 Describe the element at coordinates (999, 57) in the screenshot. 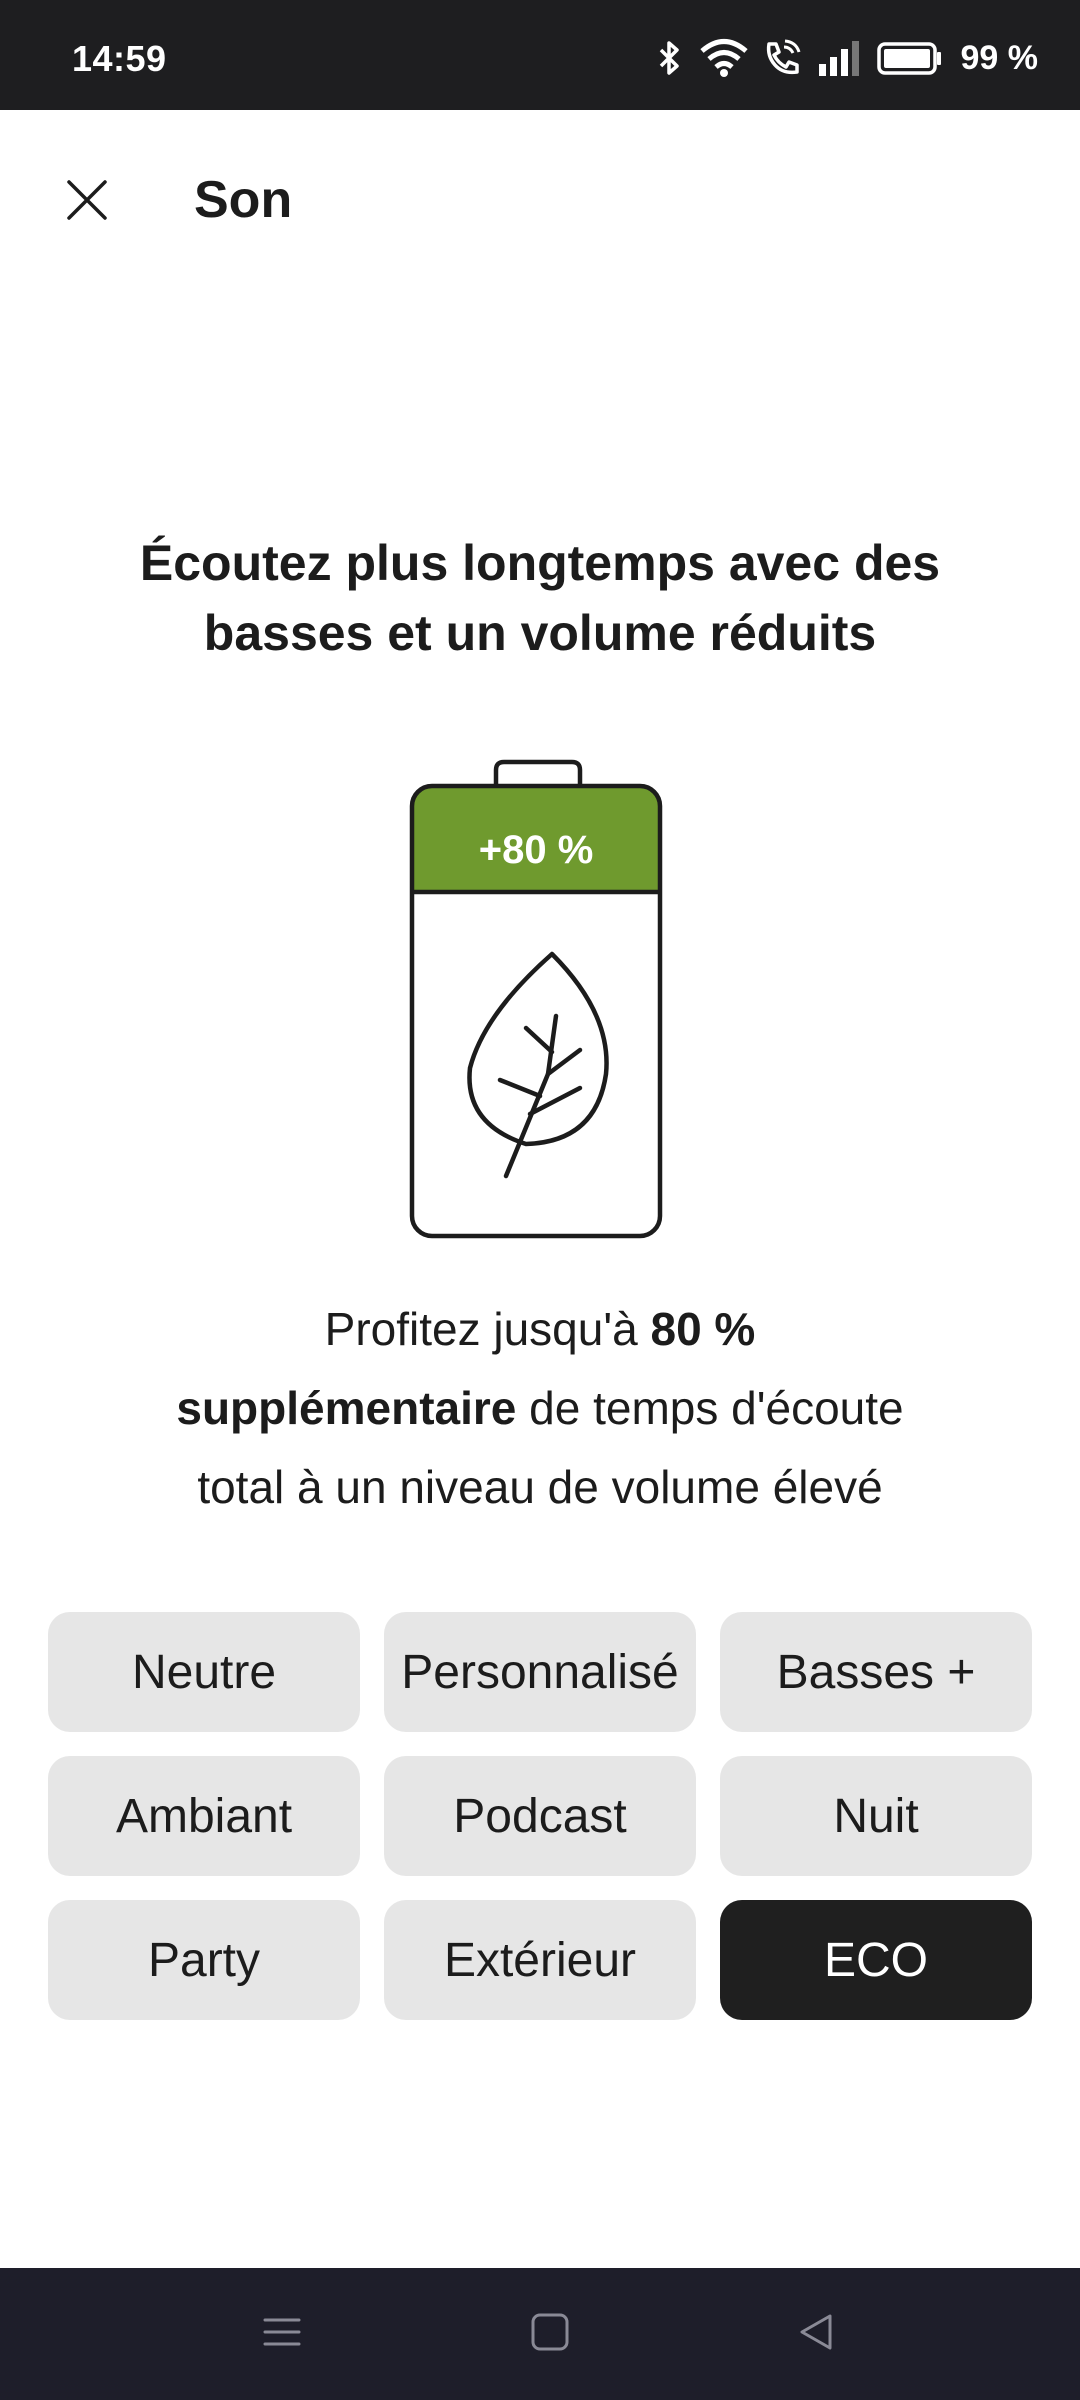

I see `battery-percentage: 99 %` at that location.